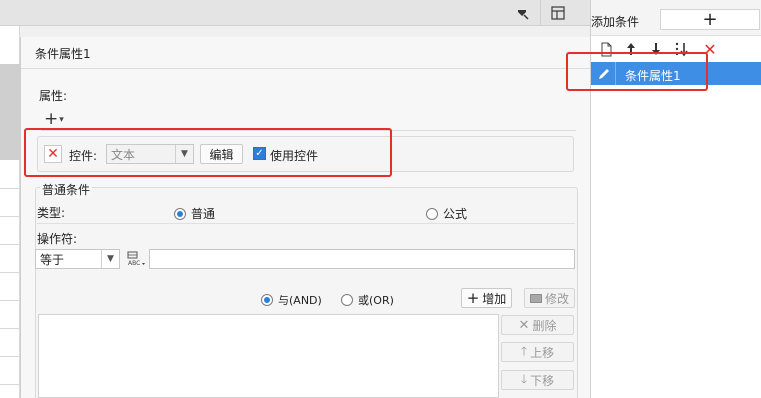  What do you see at coordinates (294, 156) in the screenshot?
I see `use-control-label: 使用控件` at bounding box center [294, 156].